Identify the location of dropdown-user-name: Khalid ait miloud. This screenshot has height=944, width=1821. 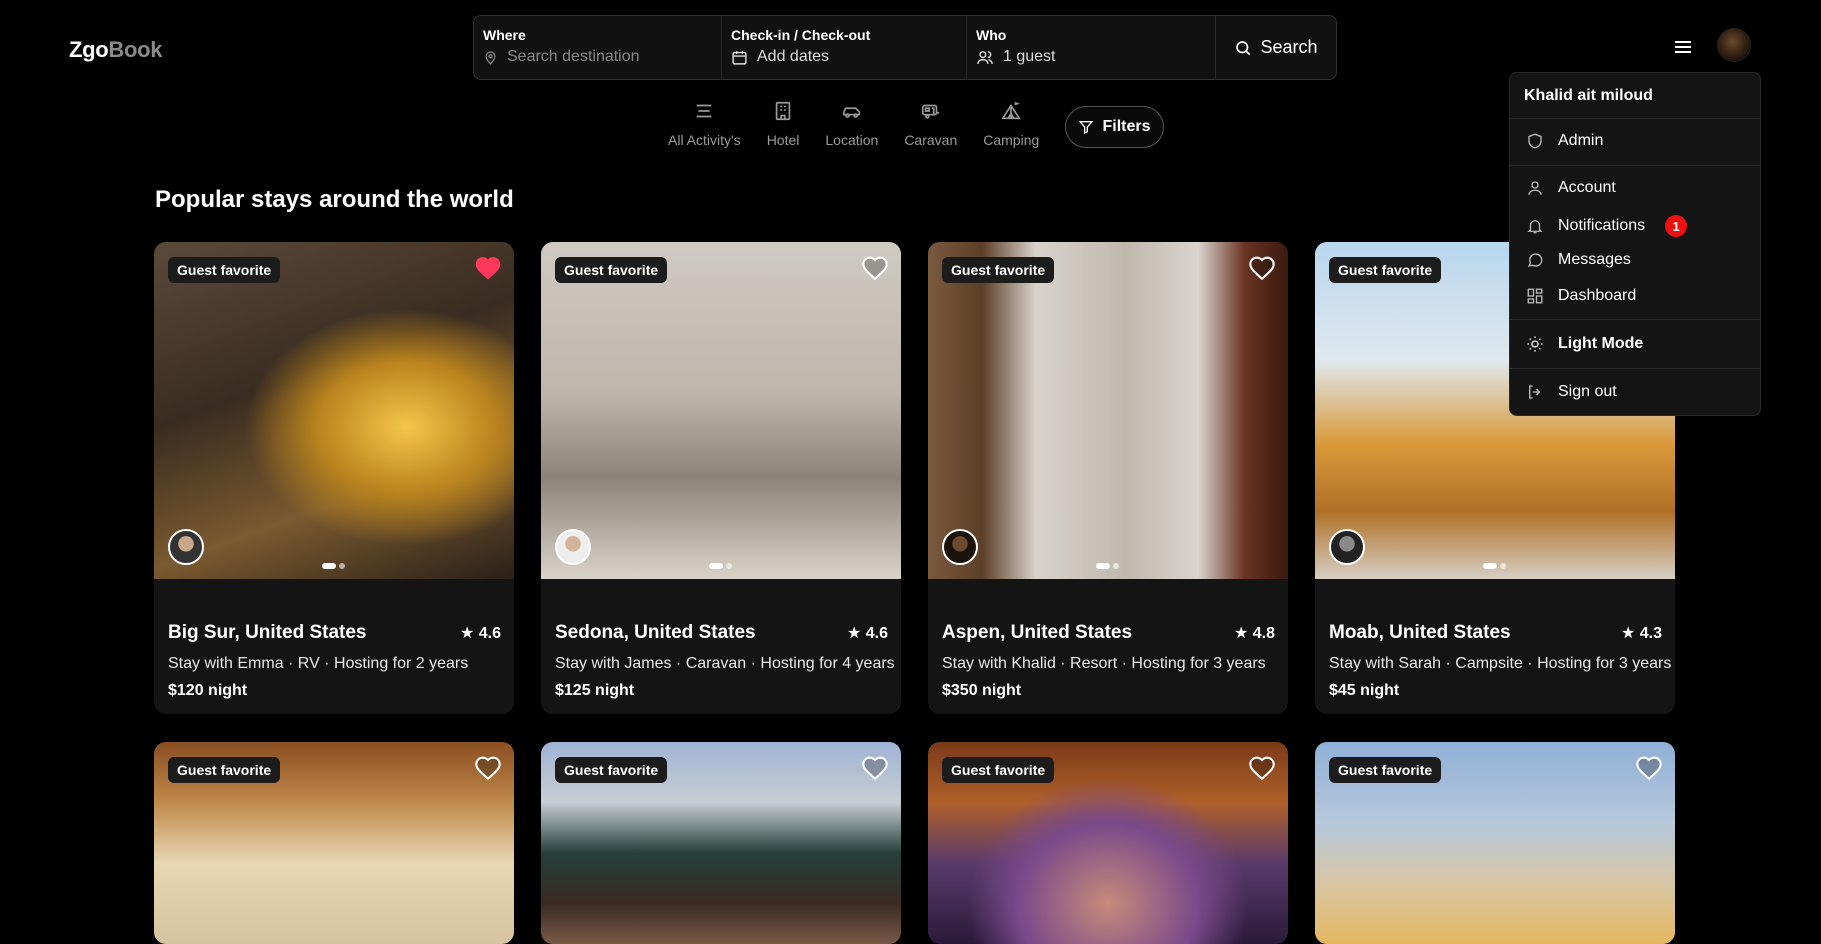
(1635, 96).